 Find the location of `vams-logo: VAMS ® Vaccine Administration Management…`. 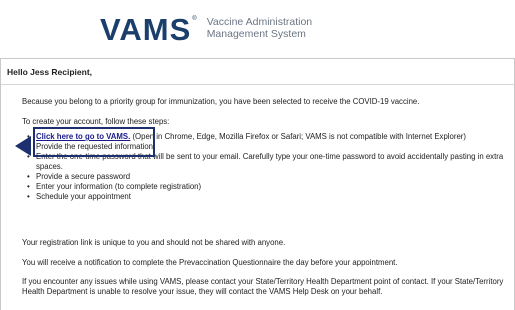

vams-logo: VAMS ® Vaccine Administration Management… is located at coordinates (206, 29).